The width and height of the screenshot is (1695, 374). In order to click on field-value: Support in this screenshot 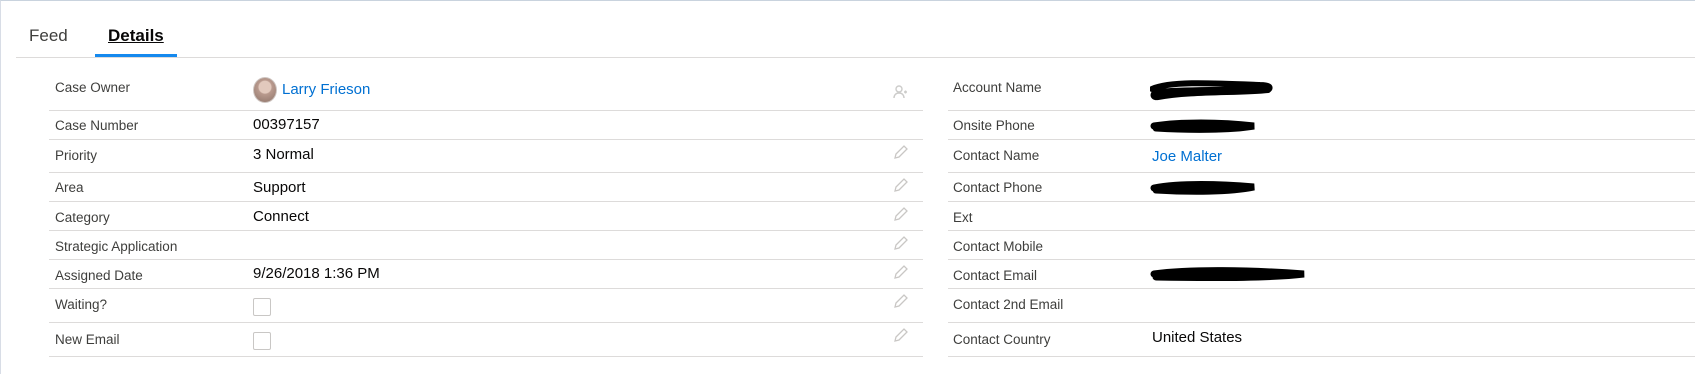, I will do `click(279, 187)`.